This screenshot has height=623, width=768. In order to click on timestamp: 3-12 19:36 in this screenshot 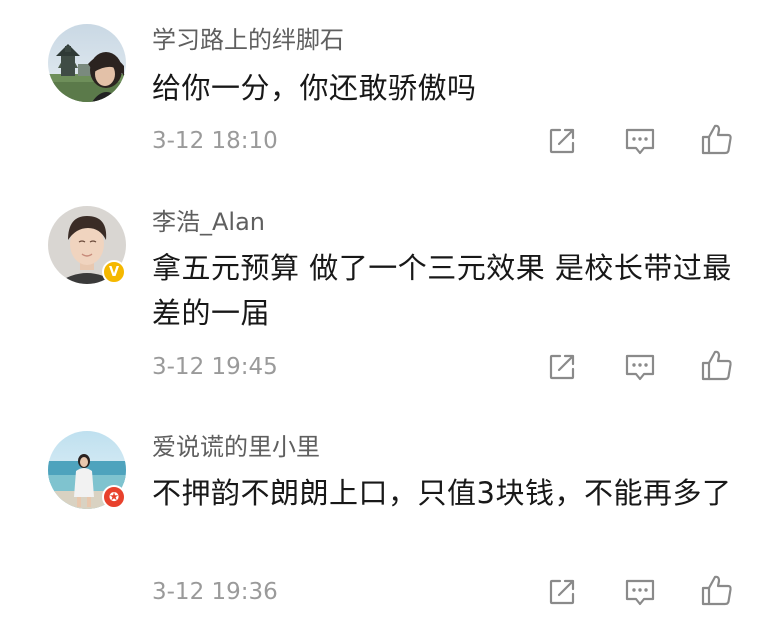, I will do `click(215, 592)`.